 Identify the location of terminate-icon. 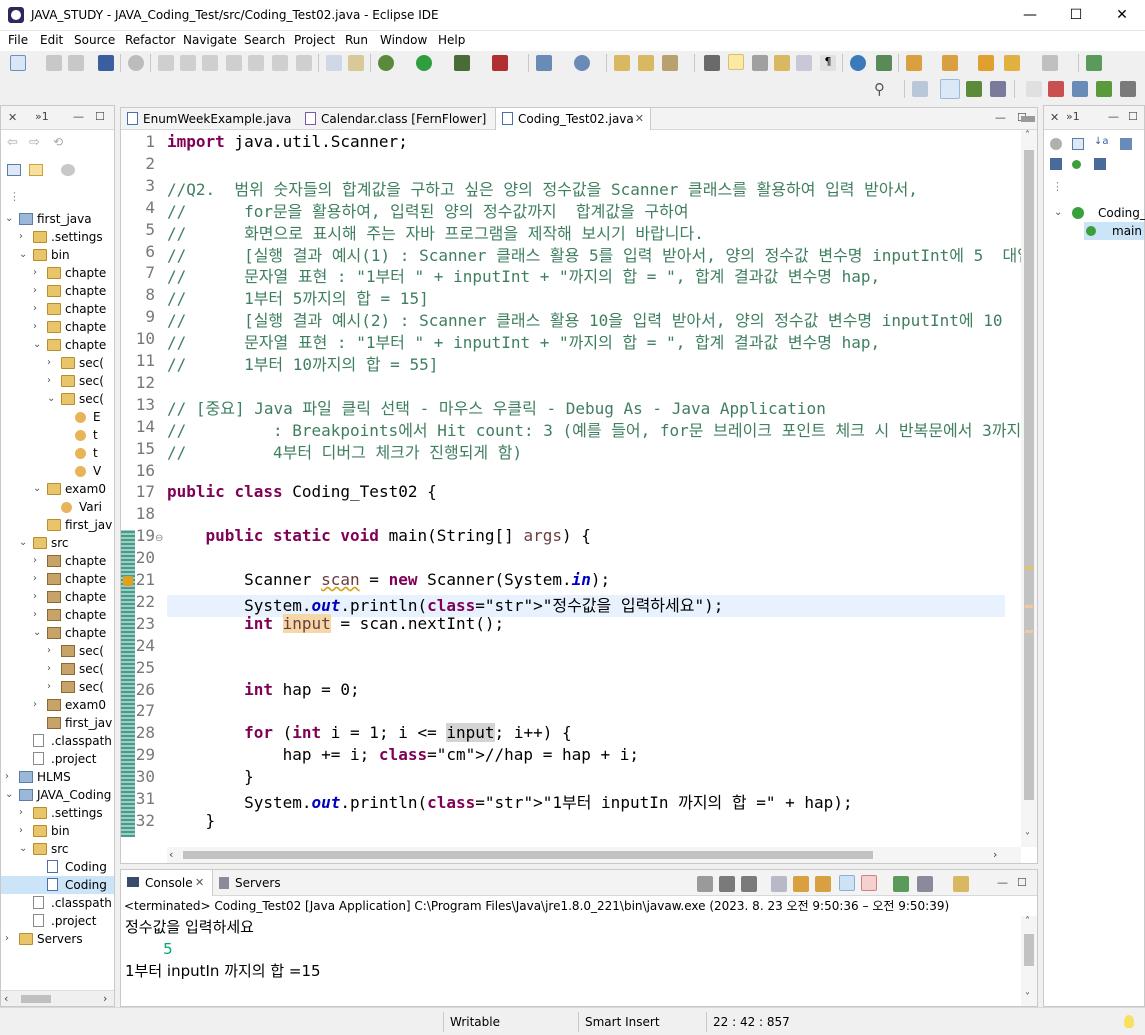
(210, 63).